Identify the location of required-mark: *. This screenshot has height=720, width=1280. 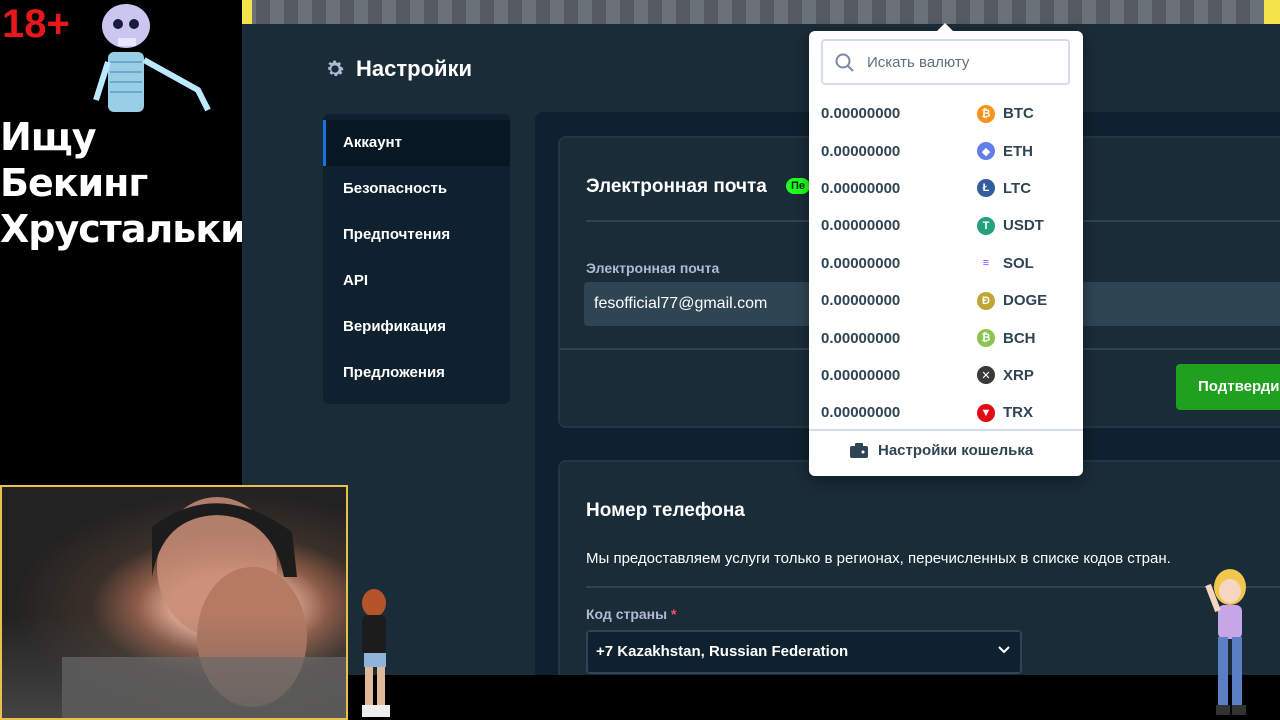
(673, 614).